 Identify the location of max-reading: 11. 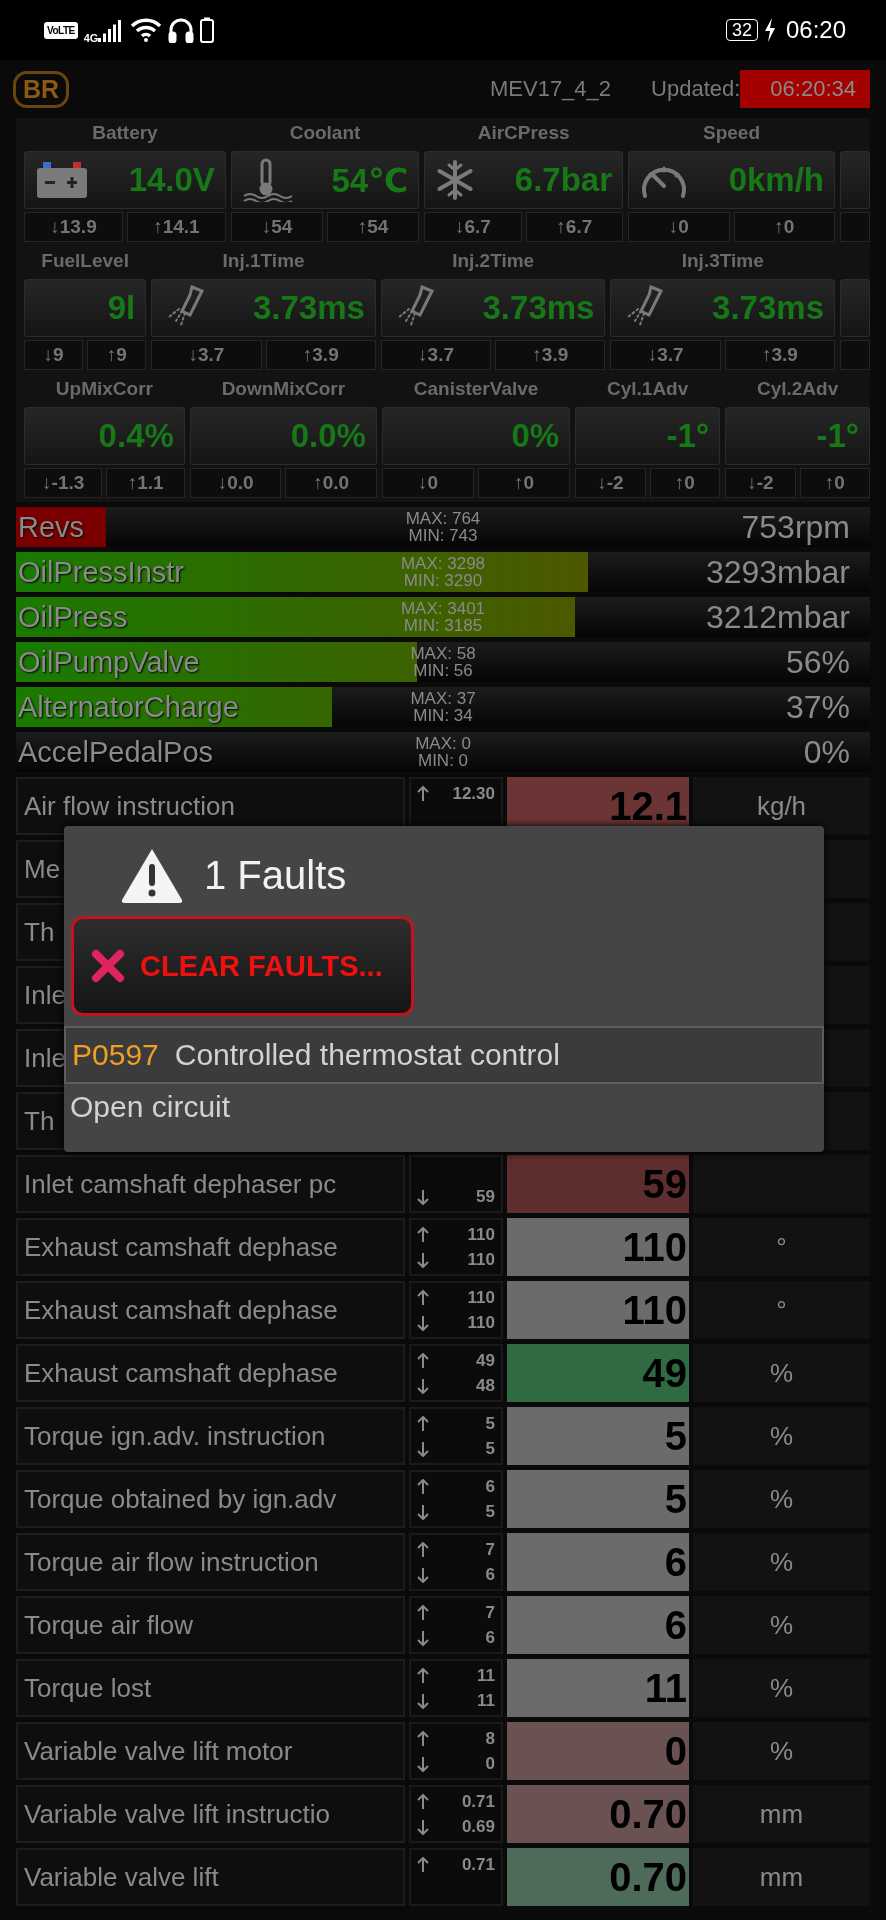
(486, 1675).